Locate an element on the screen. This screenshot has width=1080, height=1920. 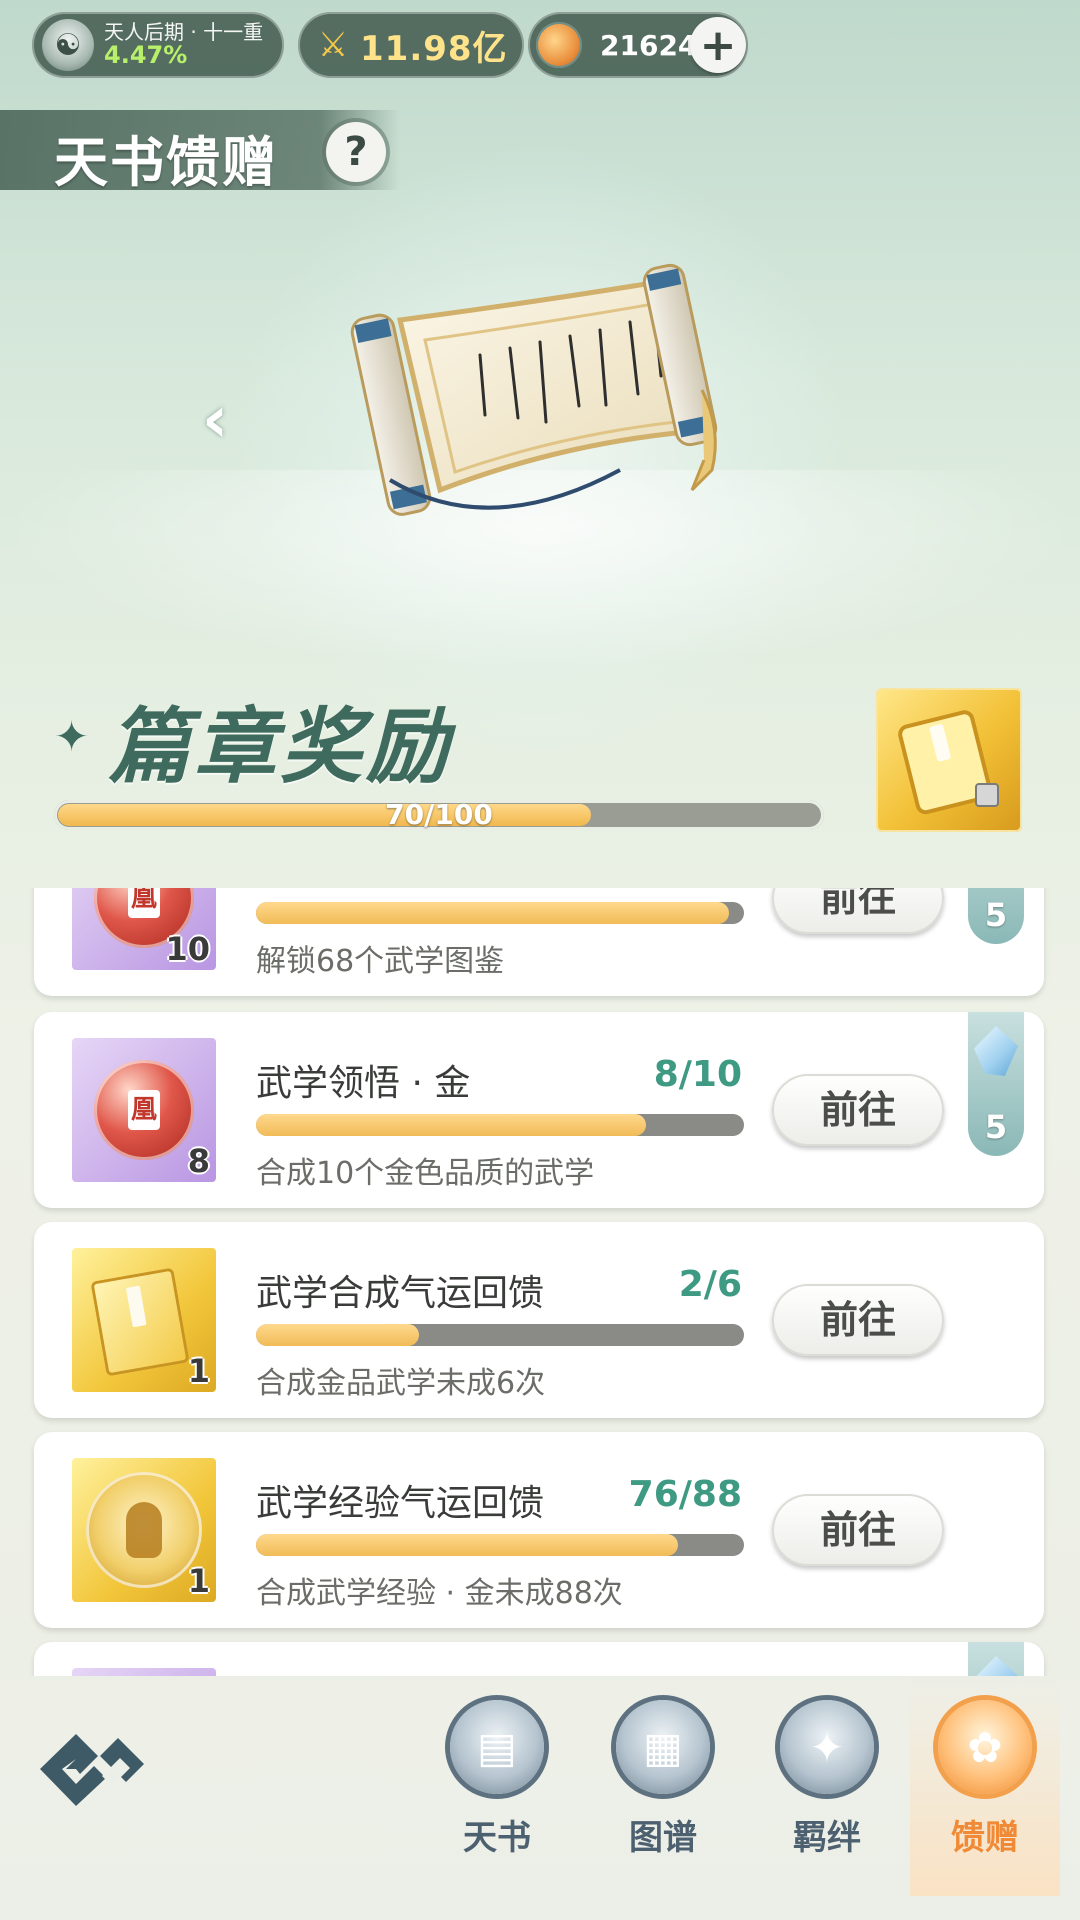
meditating-figure-icon is located at coordinates (144, 1530).